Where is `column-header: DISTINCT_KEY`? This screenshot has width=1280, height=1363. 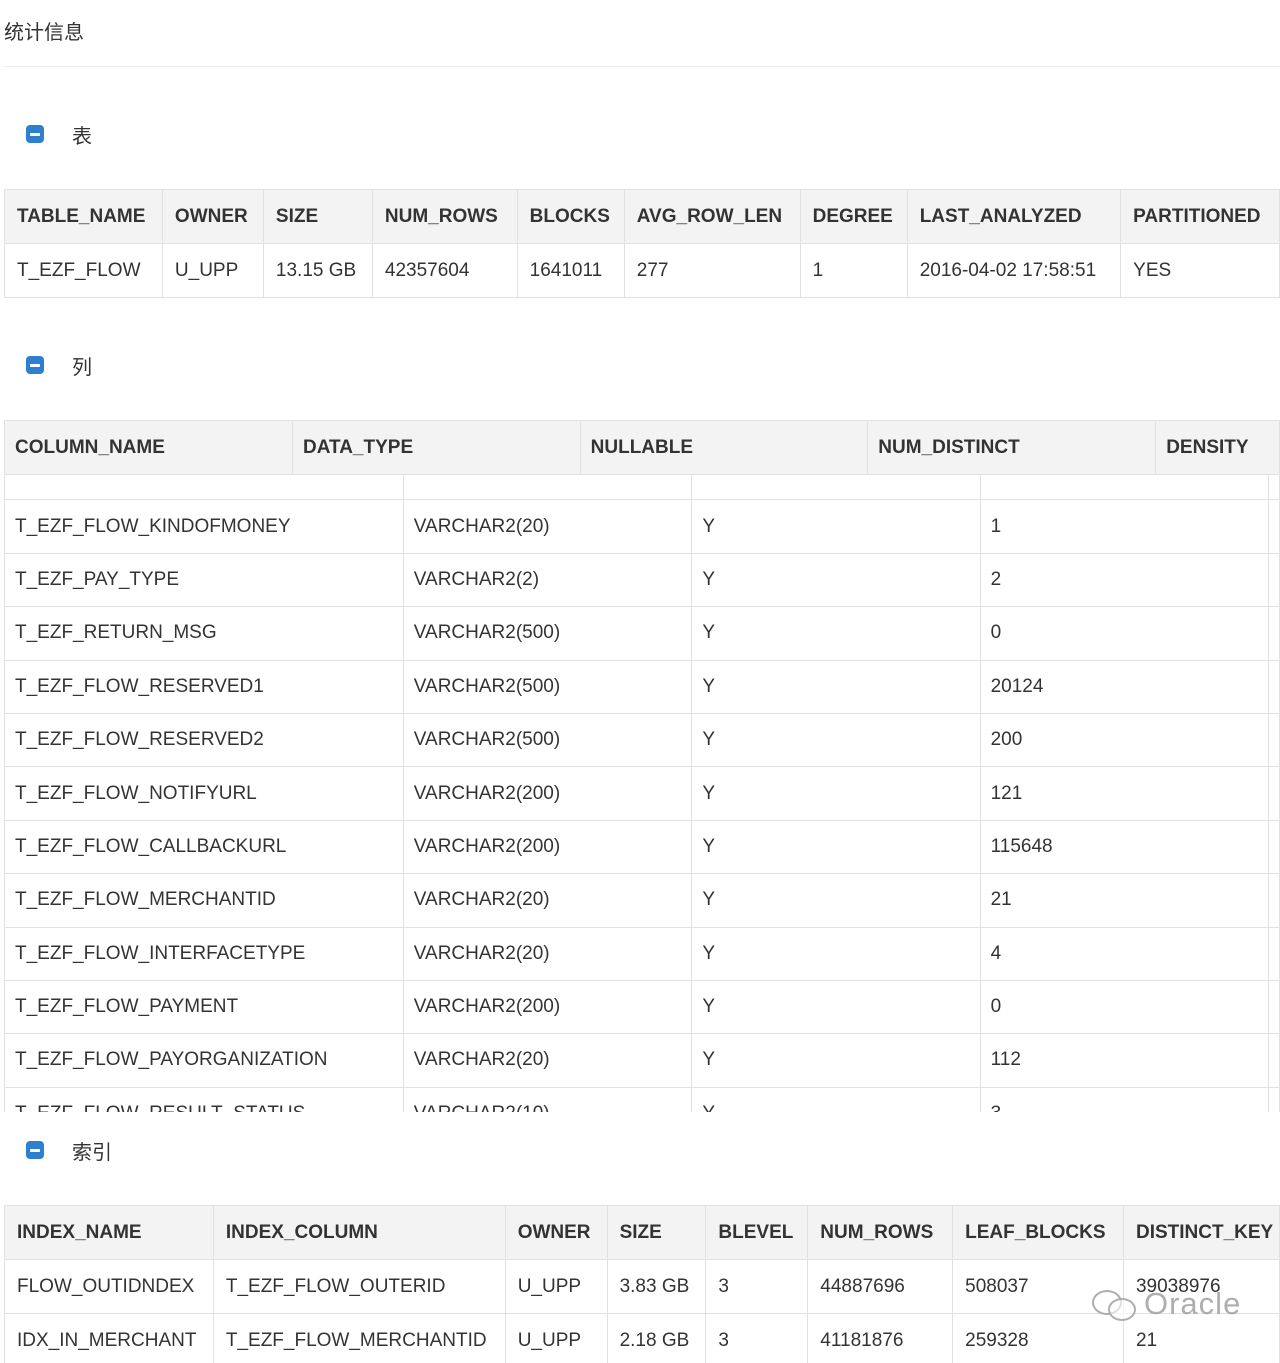
column-header: DISTINCT_KEY is located at coordinates (1201, 1232).